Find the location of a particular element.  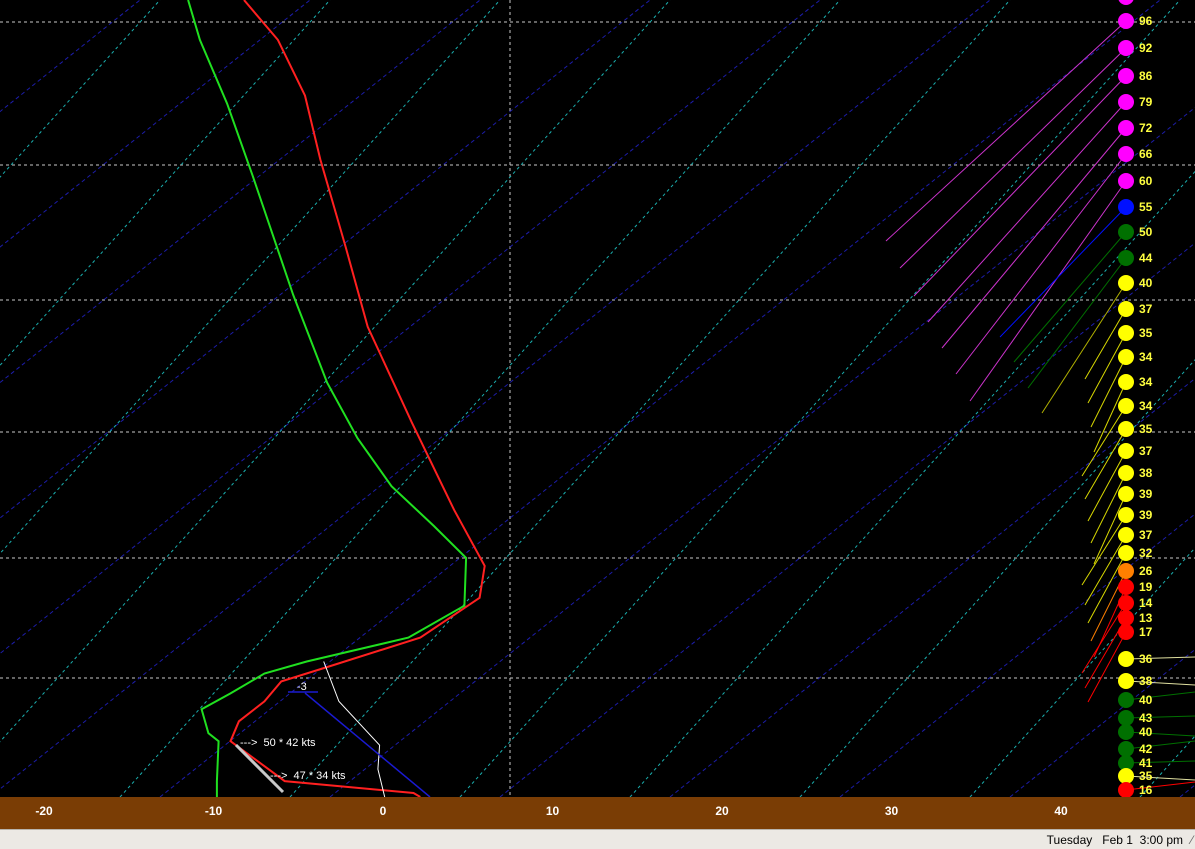

wind-speed-label: 19 is located at coordinates (1146, 587).